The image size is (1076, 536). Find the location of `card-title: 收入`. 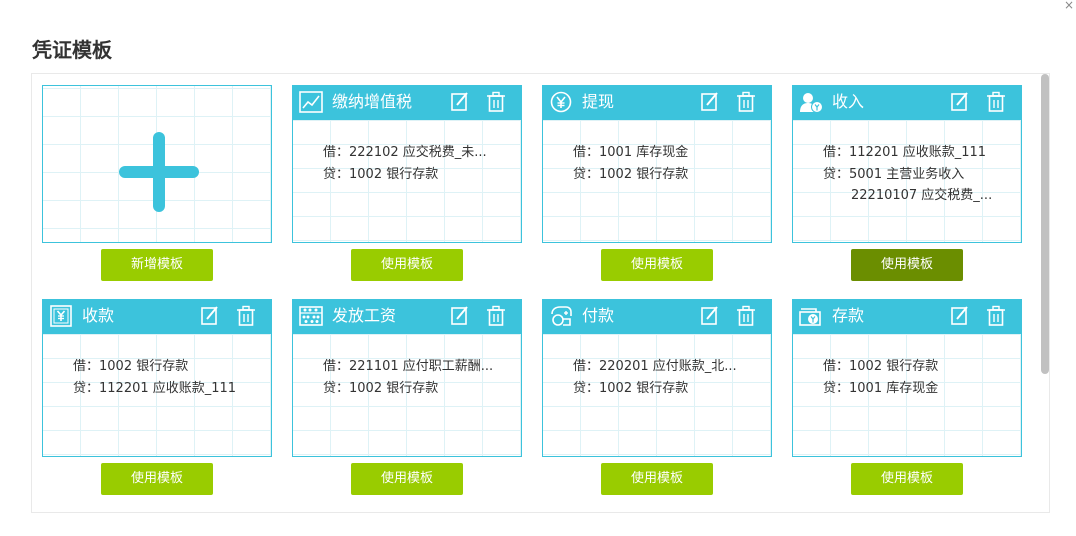

card-title: 收入 is located at coordinates (848, 101).